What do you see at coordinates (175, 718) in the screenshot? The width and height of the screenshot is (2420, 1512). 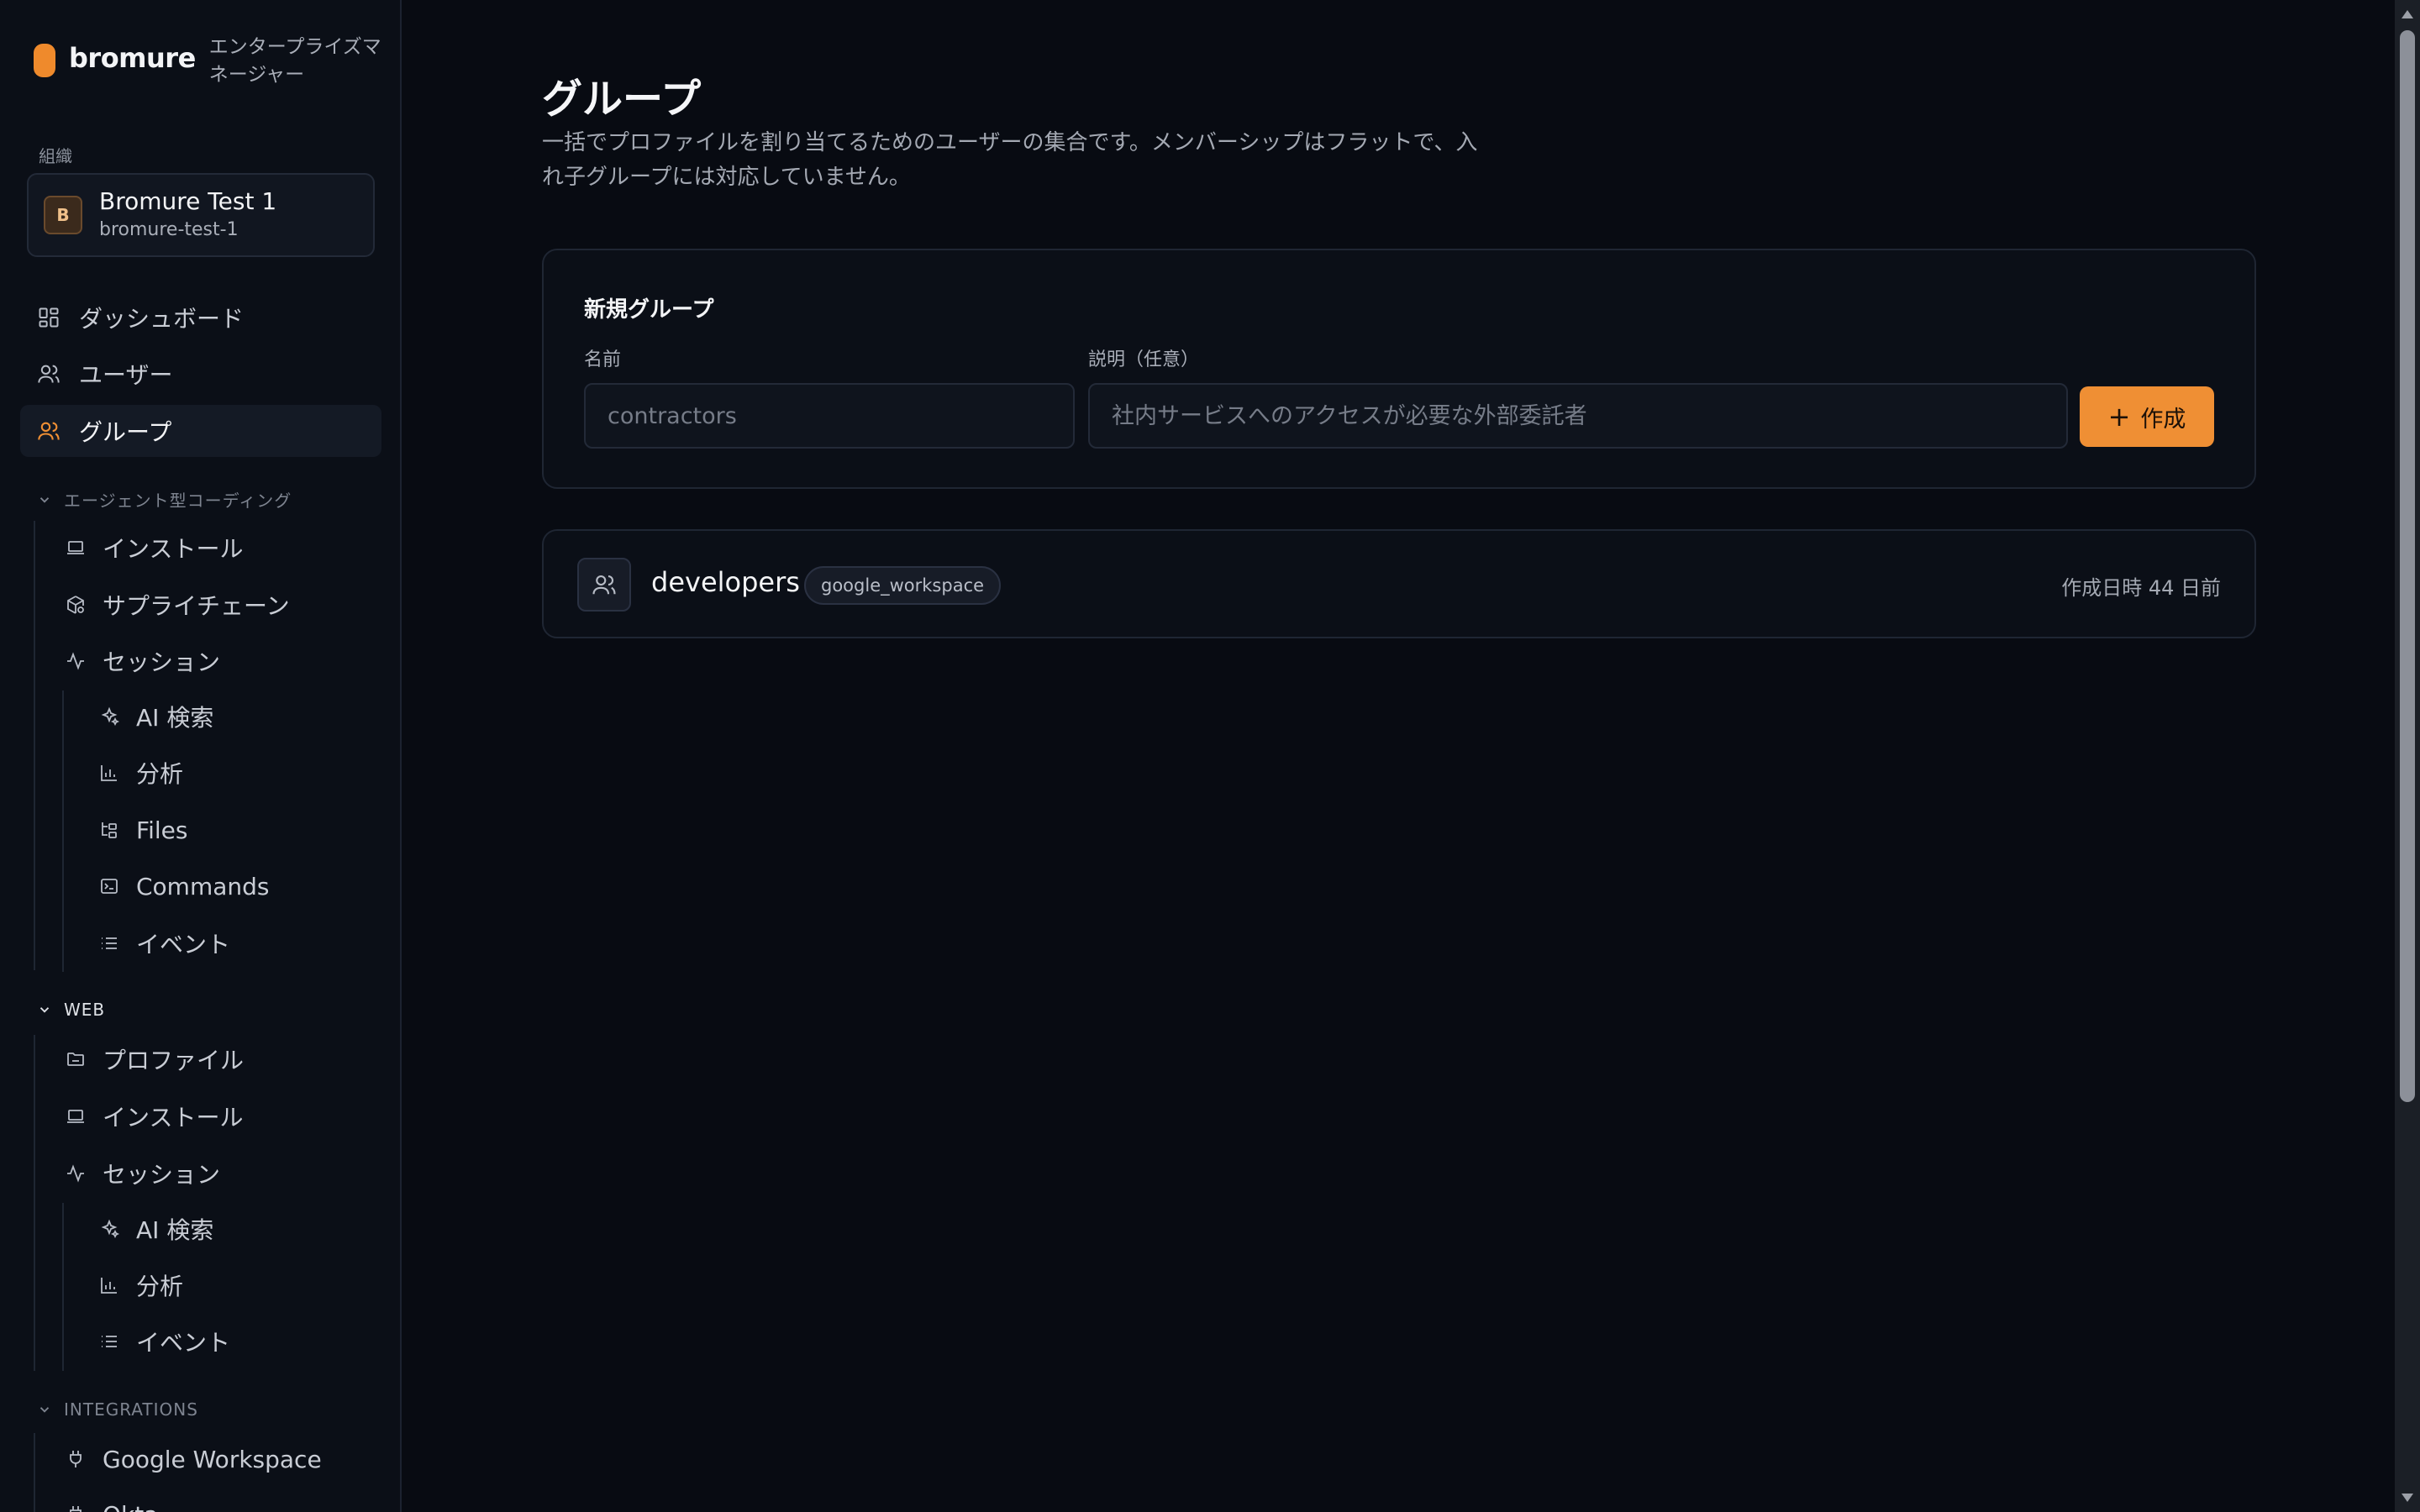 I see `nav-agentic-ai-search-label: AI 検索` at bounding box center [175, 718].